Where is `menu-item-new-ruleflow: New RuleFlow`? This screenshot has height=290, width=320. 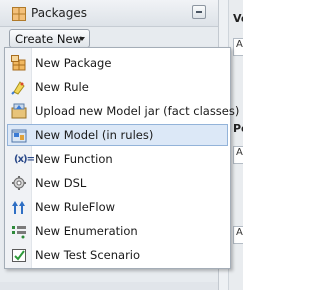
menu-item-new-ruleflow: New RuleFlow is located at coordinates (117, 207).